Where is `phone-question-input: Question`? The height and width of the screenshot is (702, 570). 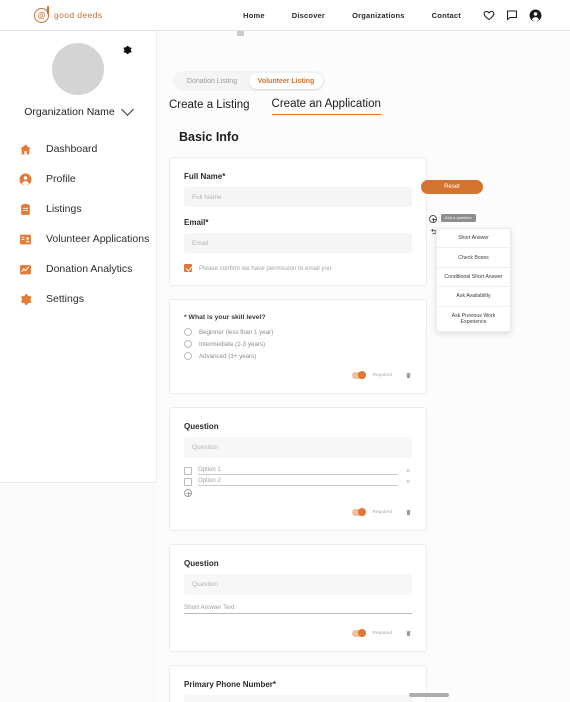 phone-question-input: Question is located at coordinates (298, 698).